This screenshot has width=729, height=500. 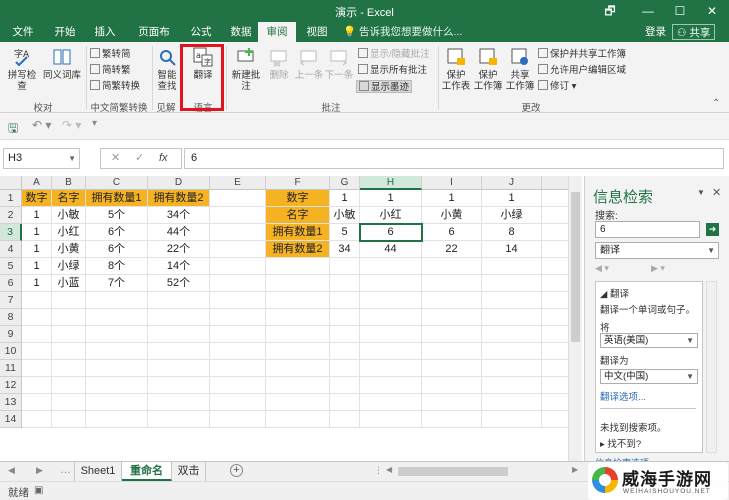 I want to click on table2-cell: 34, so click(x=345, y=249).